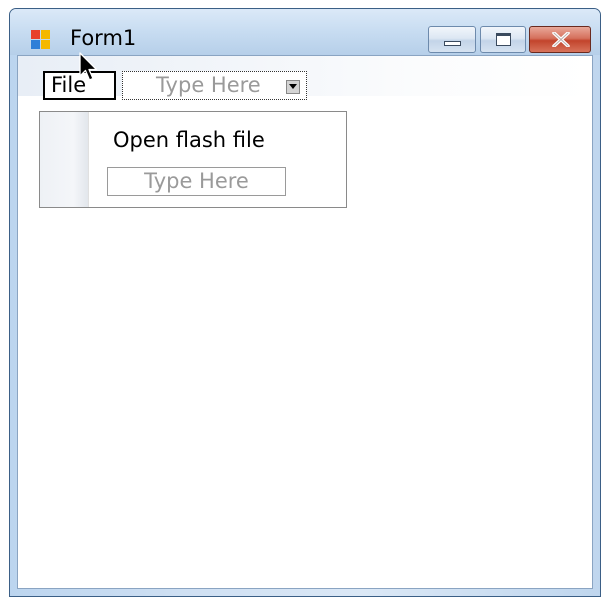 This screenshot has width=603, height=601. What do you see at coordinates (293, 87) in the screenshot?
I see `chevron-down-icon` at bounding box center [293, 87].